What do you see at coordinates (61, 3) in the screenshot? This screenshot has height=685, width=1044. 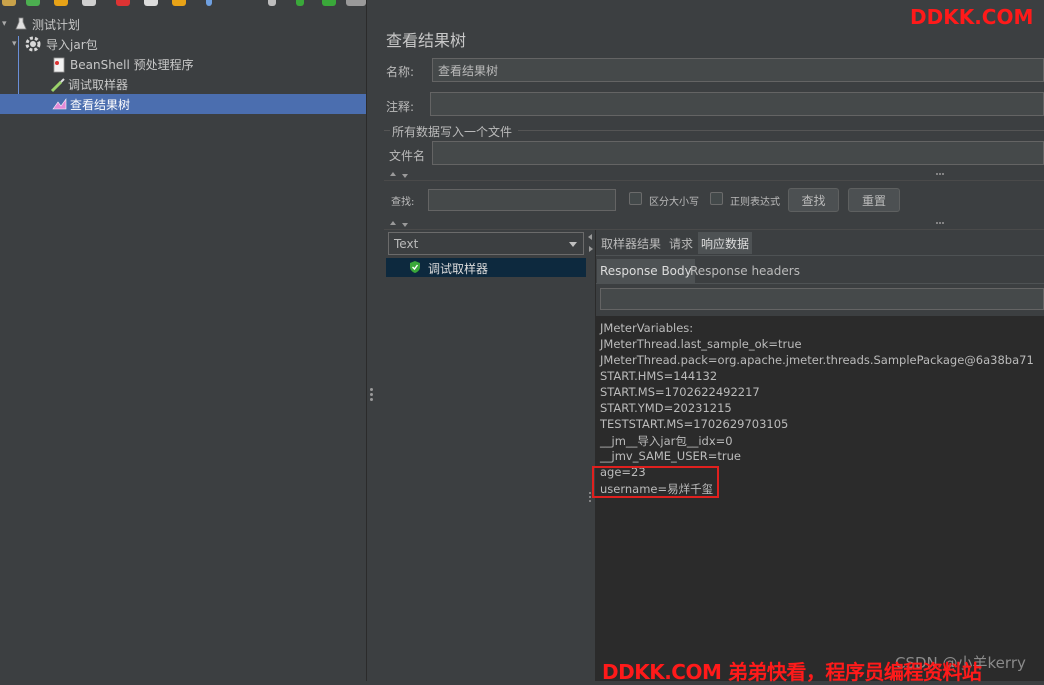 I see `template-icon` at bounding box center [61, 3].